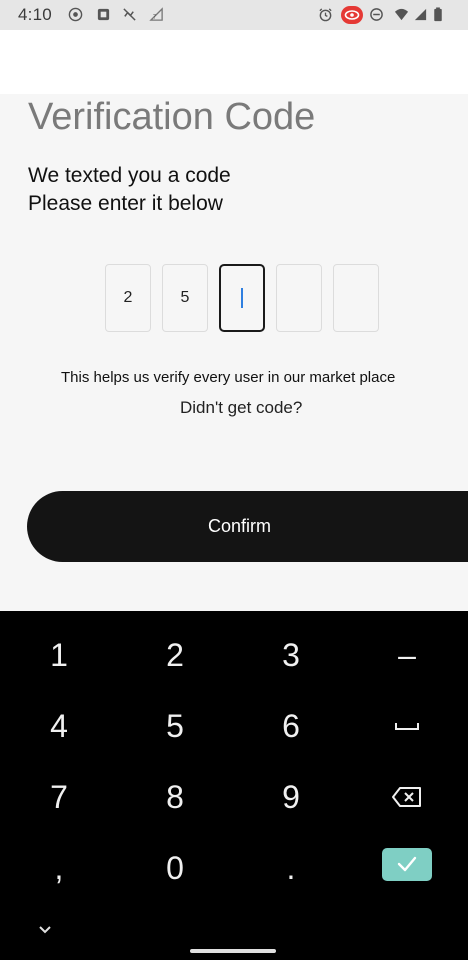 Image resolution: width=468 pixels, height=960 pixels. Describe the element at coordinates (45, 930) in the screenshot. I see `chevron-down-icon` at that location.